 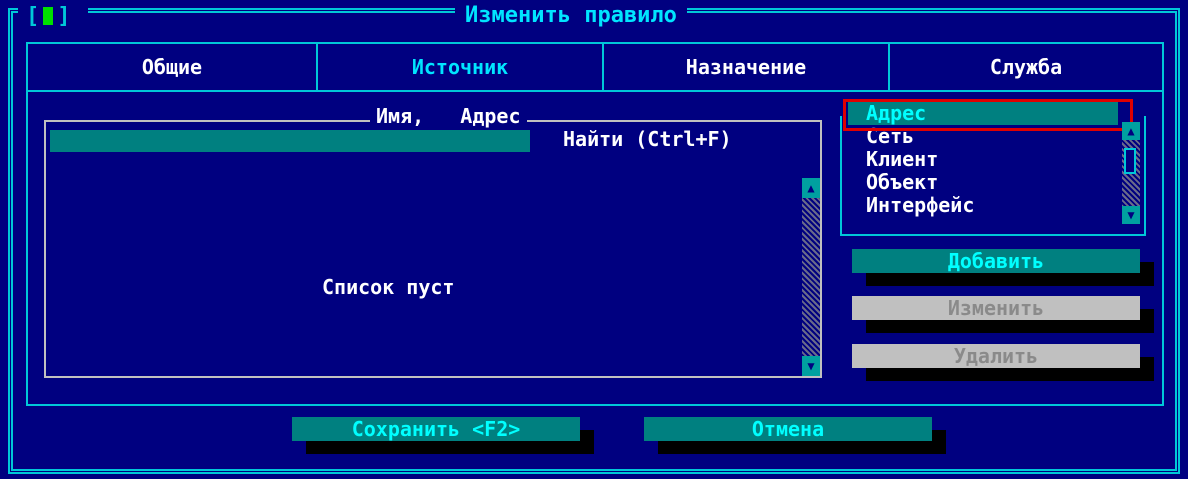 I want to click on tab-service: Служба, so click(x=1026, y=67).